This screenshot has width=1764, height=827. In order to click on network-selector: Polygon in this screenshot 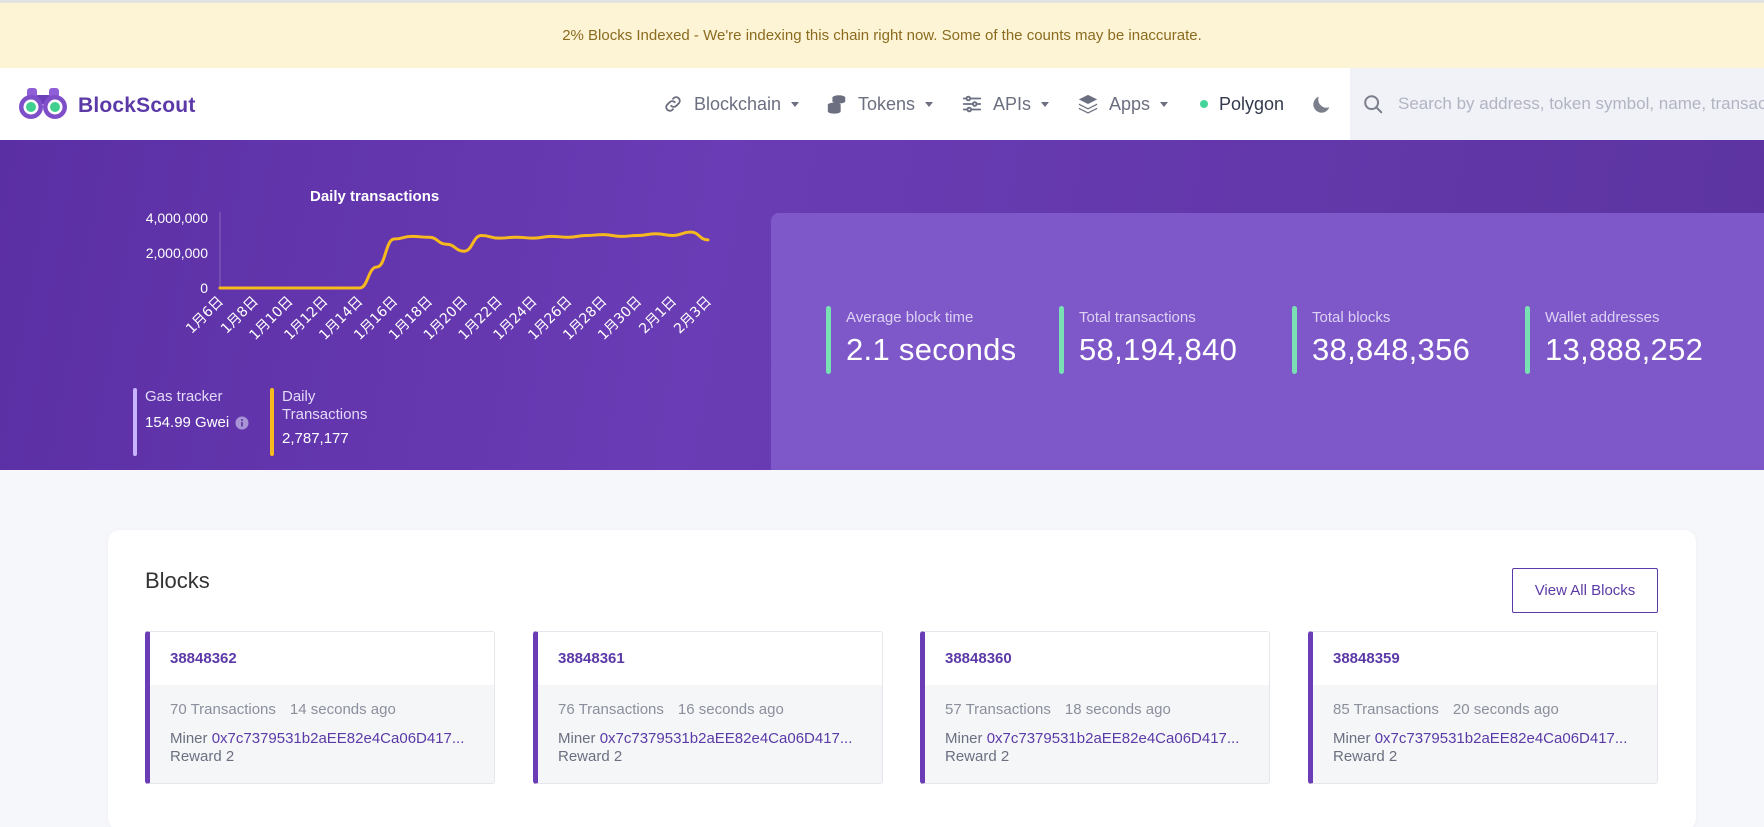, I will do `click(1242, 104)`.